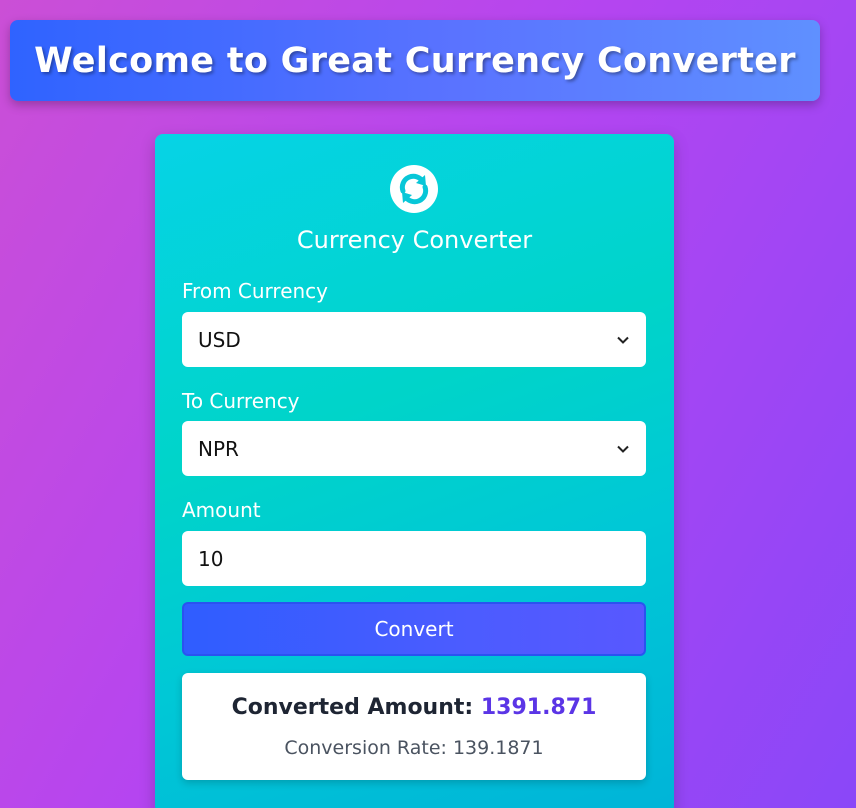  What do you see at coordinates (211, 558) in the screenshot?
I see `amount-value: 10` at bounding box center [211, 558].